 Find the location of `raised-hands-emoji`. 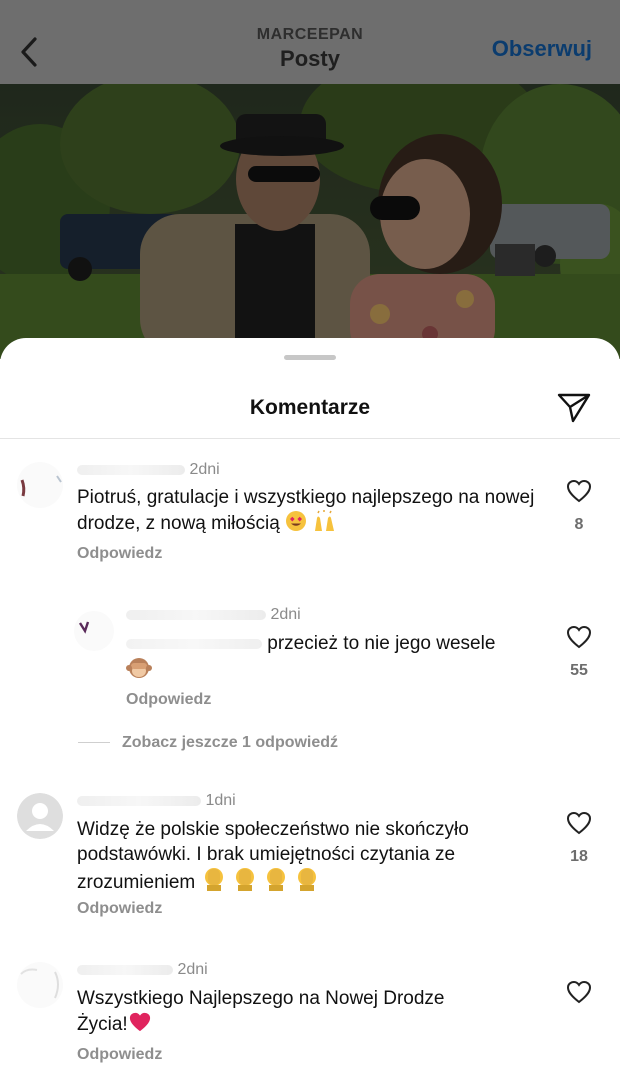

raised-hands-emoji is located at coordinates (325, 520).